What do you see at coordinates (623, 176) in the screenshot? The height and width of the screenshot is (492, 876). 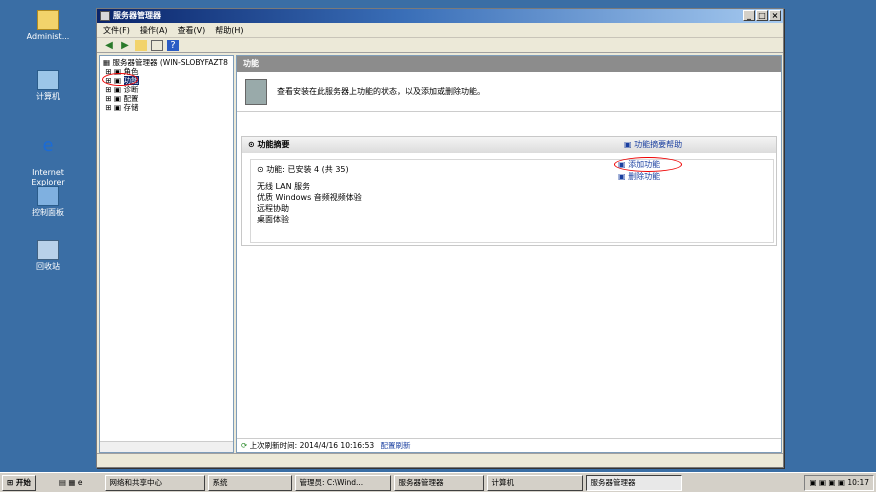 I see `remove-icon: ▣` at bounding box center [623, 176].